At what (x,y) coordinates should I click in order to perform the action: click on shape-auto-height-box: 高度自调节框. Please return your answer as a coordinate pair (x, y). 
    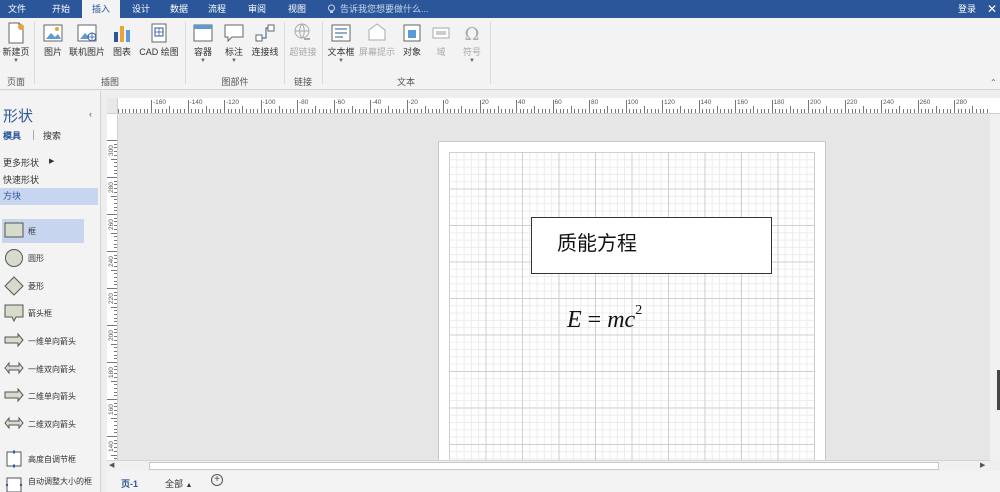
    Looking at the image, I should click on (43, 459).